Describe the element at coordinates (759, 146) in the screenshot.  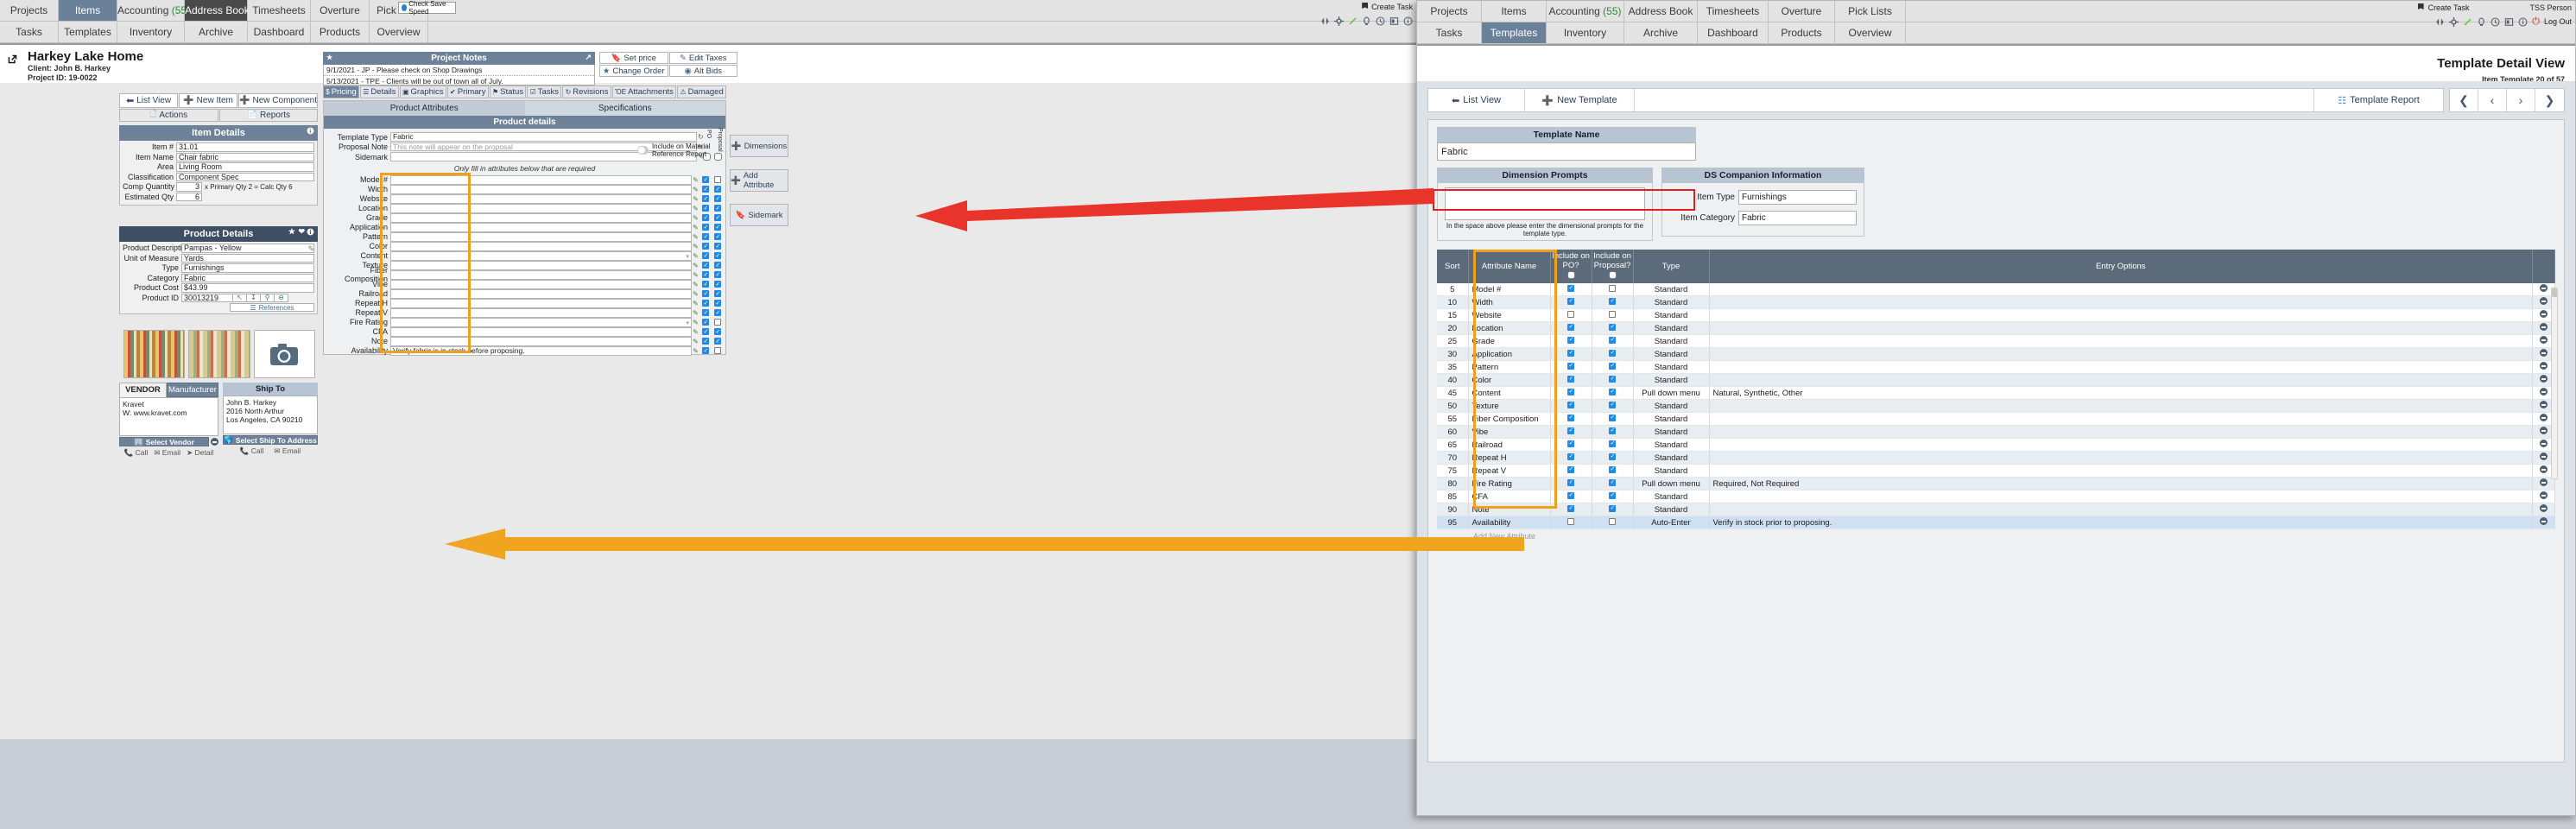
I see `dimensions-button: ➕ Dimensions` at that location.